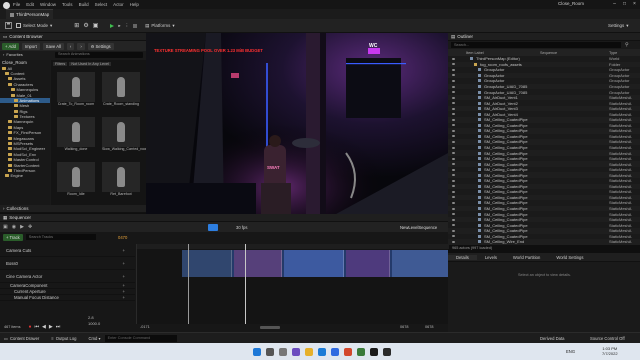 Image resolution: width=640 pixels, height=360 pixels. What do you see at coordinates (404, 327) in the screenshot?
I see `range-end: 0678` at bounding box center [404, 327].